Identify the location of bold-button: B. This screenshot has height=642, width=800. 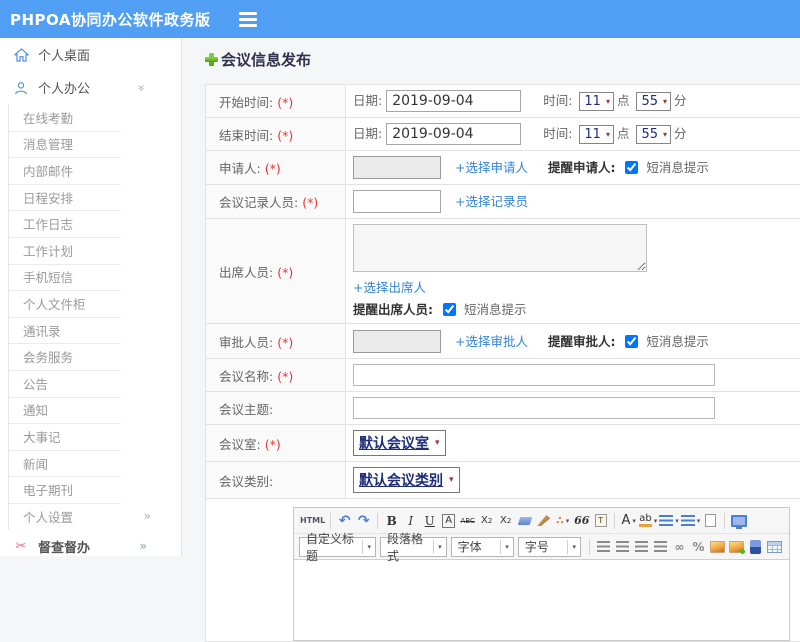
(391, 521).